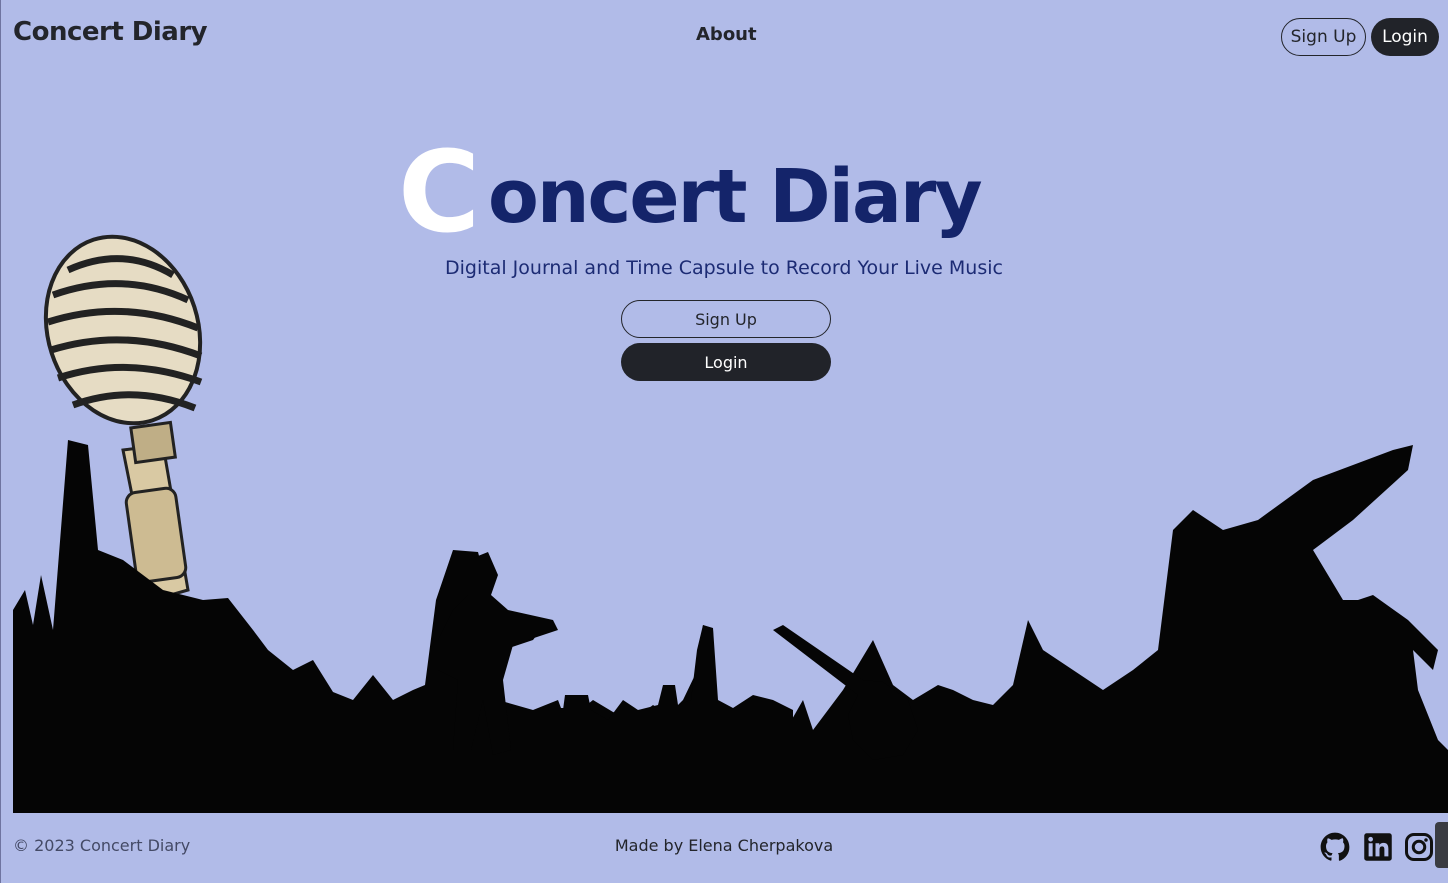 This screenshot has width=1448, height=883. What do you see at coordinates (110, 32) in the screenshot?
I see `brand-logo: Concert Diary` at bounding box center [110, 32].